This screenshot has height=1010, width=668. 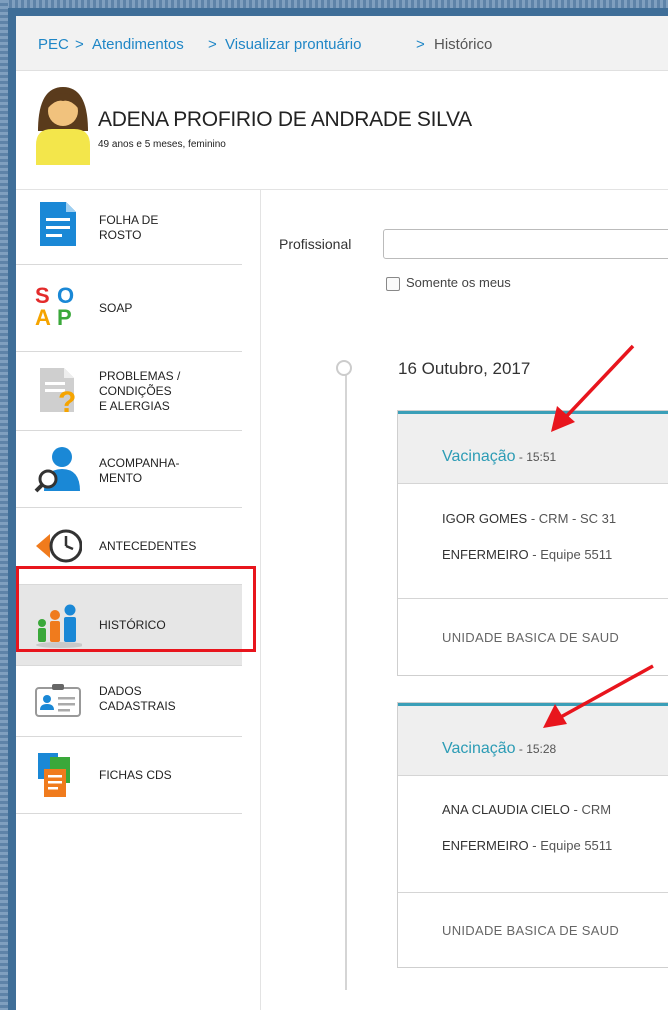 What do you see at coordinates (58, 224) in the screenshot?
I see `document-icon` at bounding box center [58, 224].